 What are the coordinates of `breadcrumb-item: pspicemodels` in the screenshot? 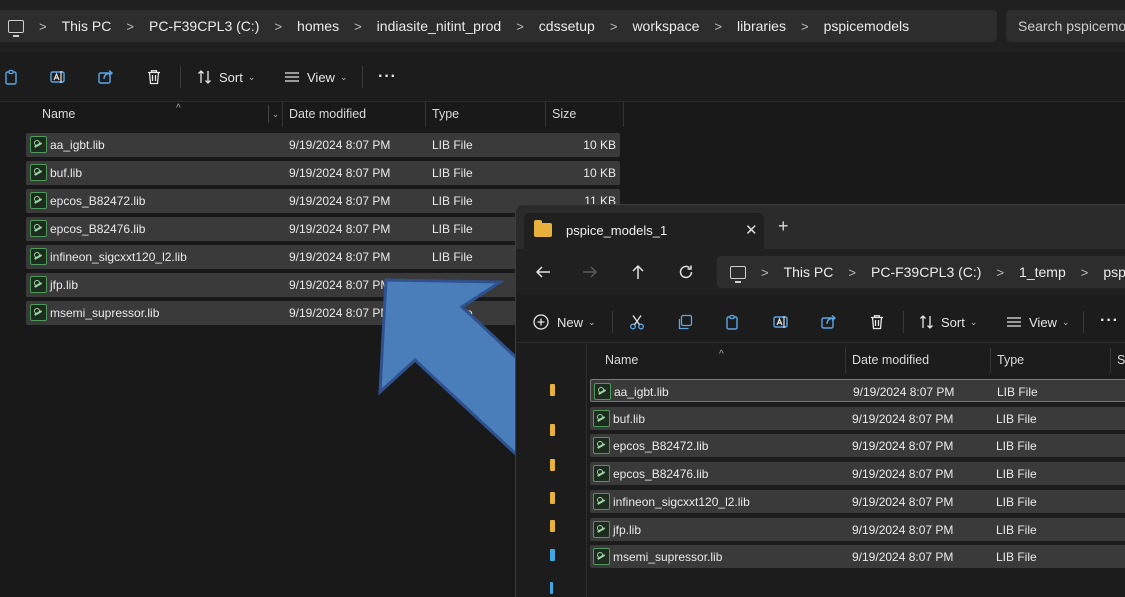 It's located at (867, 26).